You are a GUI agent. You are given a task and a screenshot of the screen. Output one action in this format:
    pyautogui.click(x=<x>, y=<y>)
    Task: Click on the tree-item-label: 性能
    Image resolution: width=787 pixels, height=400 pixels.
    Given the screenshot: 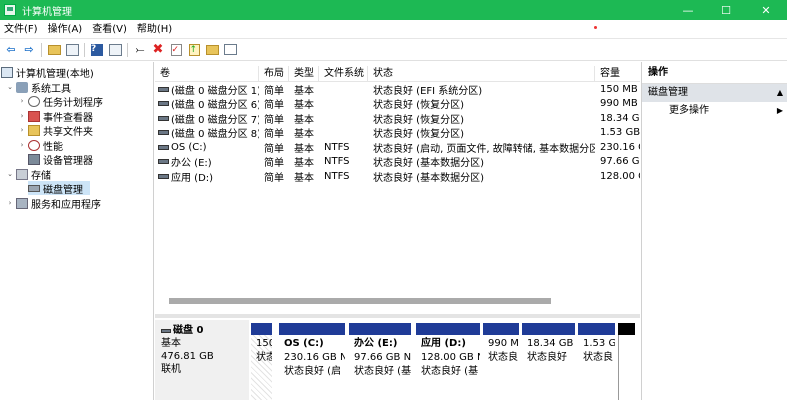 What is the action you would take?
    pyautogui.click(x=53, y=147)
    